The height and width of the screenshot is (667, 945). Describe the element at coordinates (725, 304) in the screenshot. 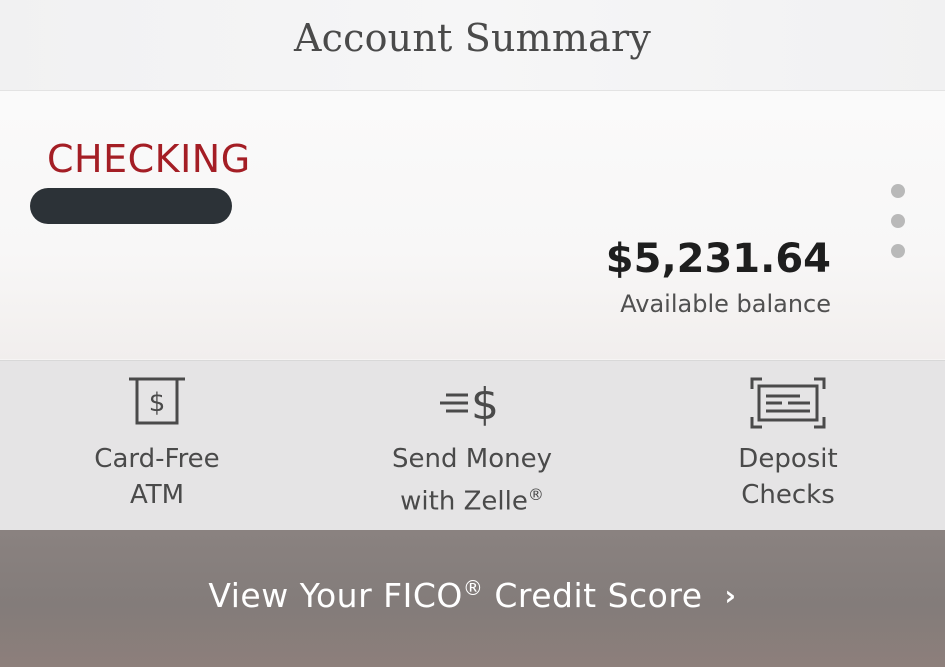

I see `balance-label: Available balance` at that location.